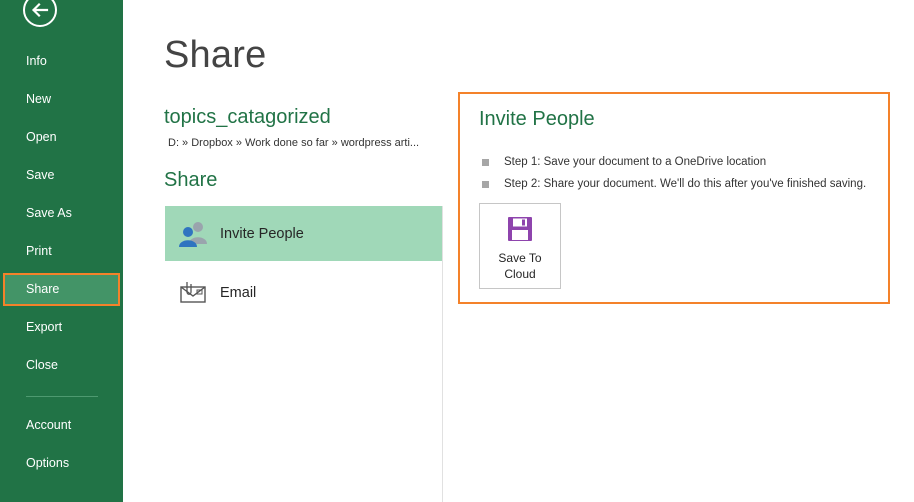  I want to click on panel-title: Invite People, so click(537, 119).